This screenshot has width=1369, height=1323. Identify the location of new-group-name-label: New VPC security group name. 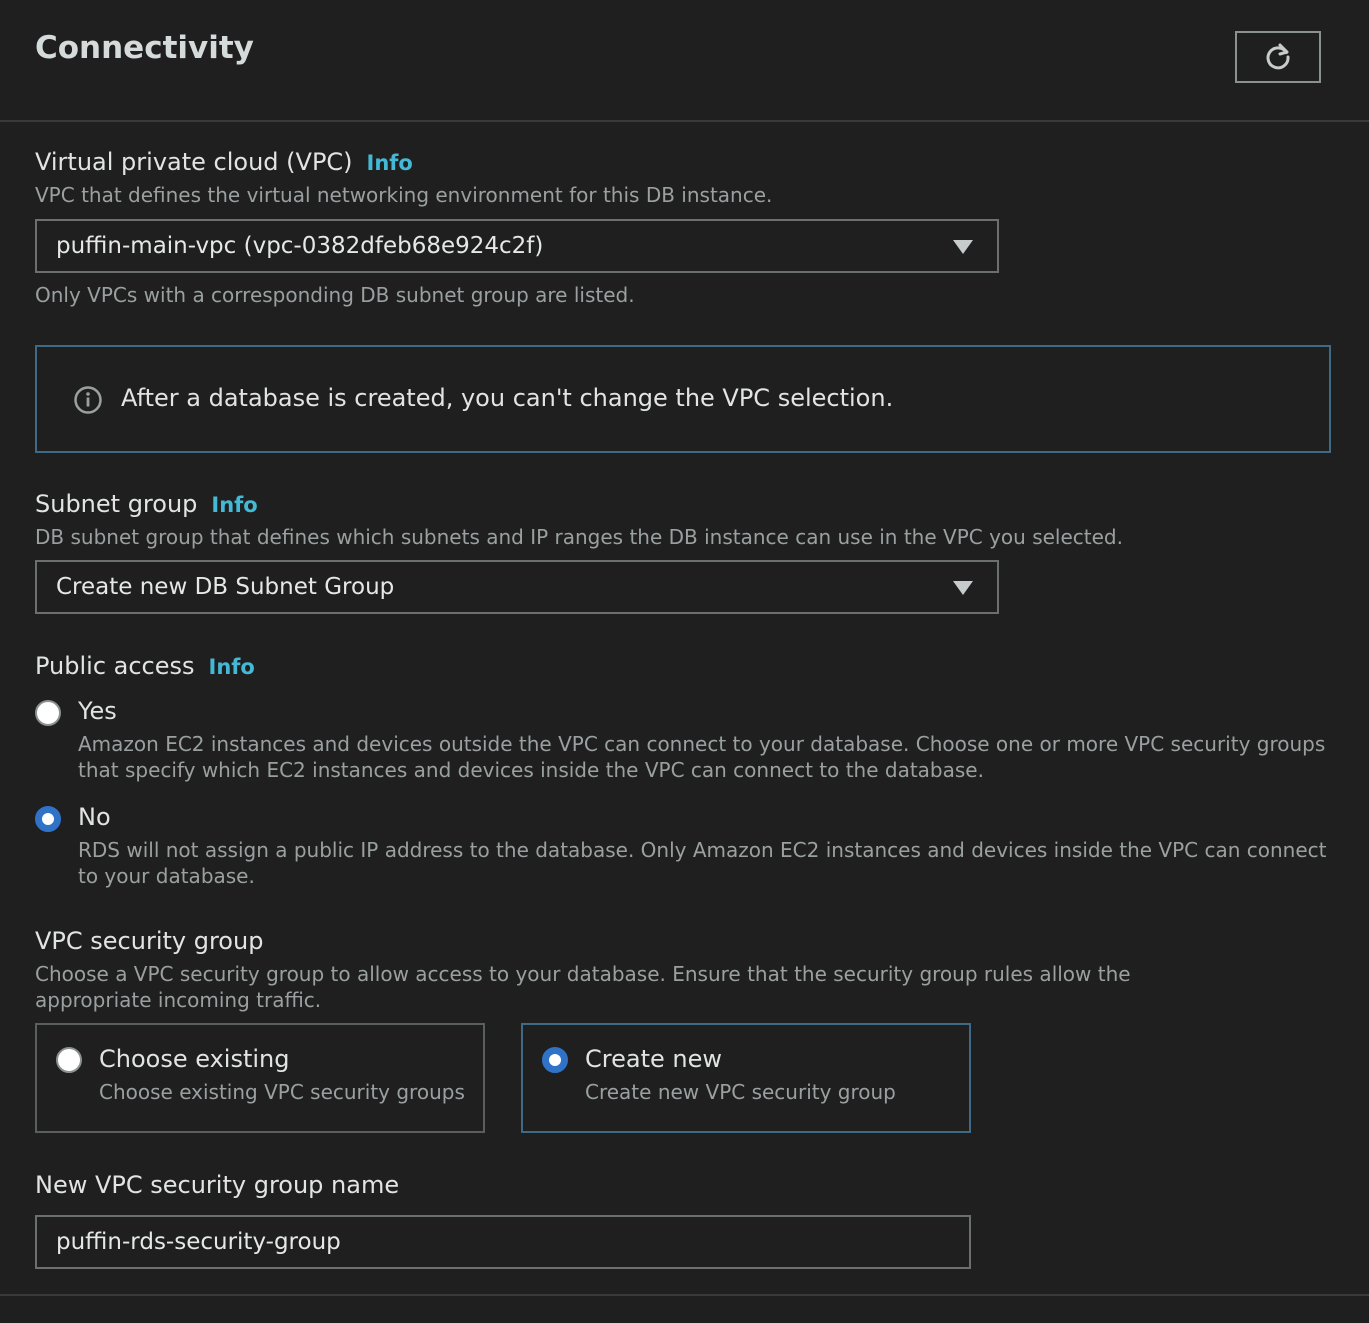
(217, 1185).